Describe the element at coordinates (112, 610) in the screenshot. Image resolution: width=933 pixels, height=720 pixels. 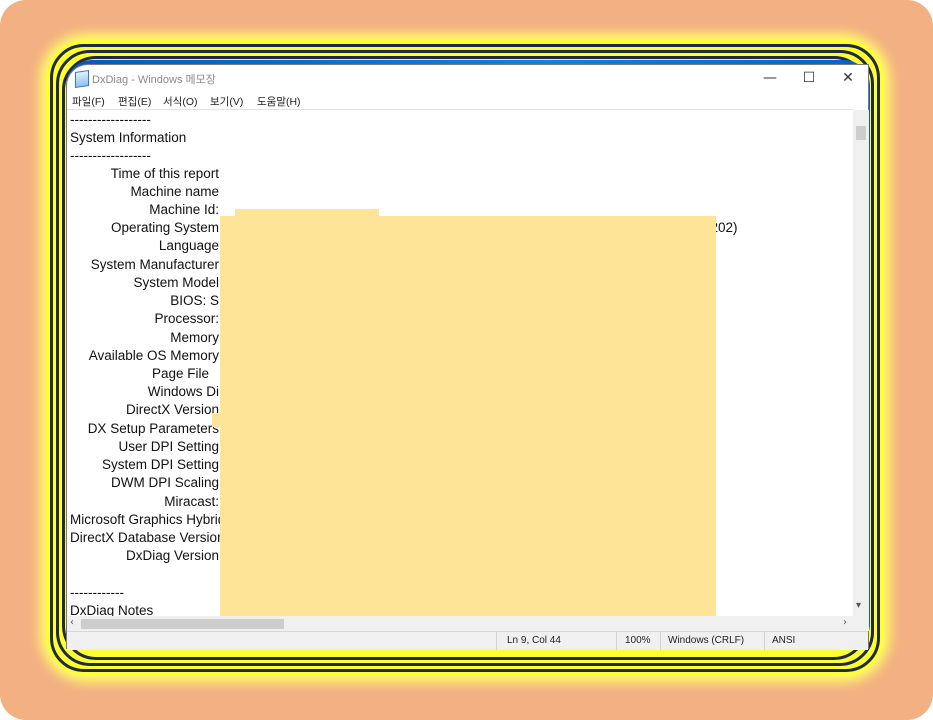
I see `section-heading: DxDiag Notes` at that location.